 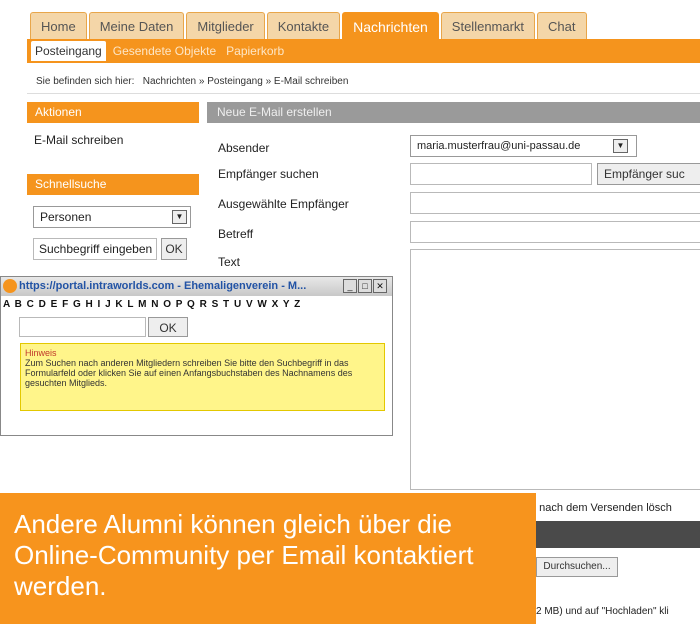 I want to click on selected-recipients-label: Ausgewählte Empfänger, so click(x=283, y=204).